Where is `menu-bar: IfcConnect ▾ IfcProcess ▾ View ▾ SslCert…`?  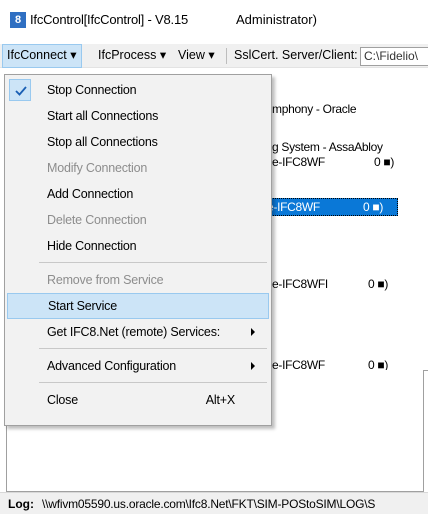
menu-bar: IfcConnect ▾ IfcProcess ▾ View ▾ SslCert… is located at coordinates (214, 56).